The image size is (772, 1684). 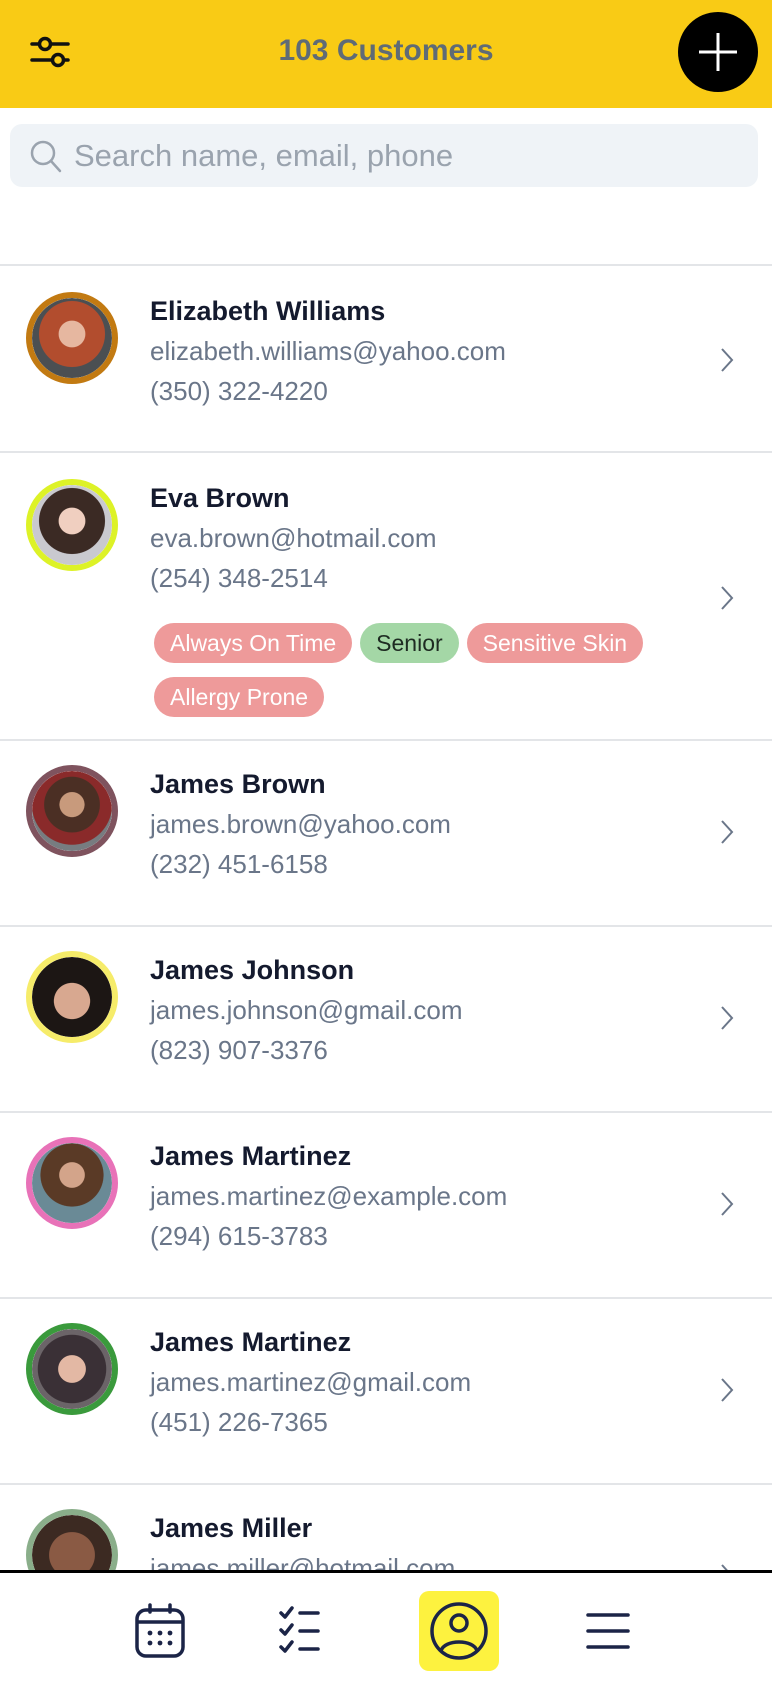 I want to click on tag-badge: Sensitive Skin, so click(x=555, y=643).